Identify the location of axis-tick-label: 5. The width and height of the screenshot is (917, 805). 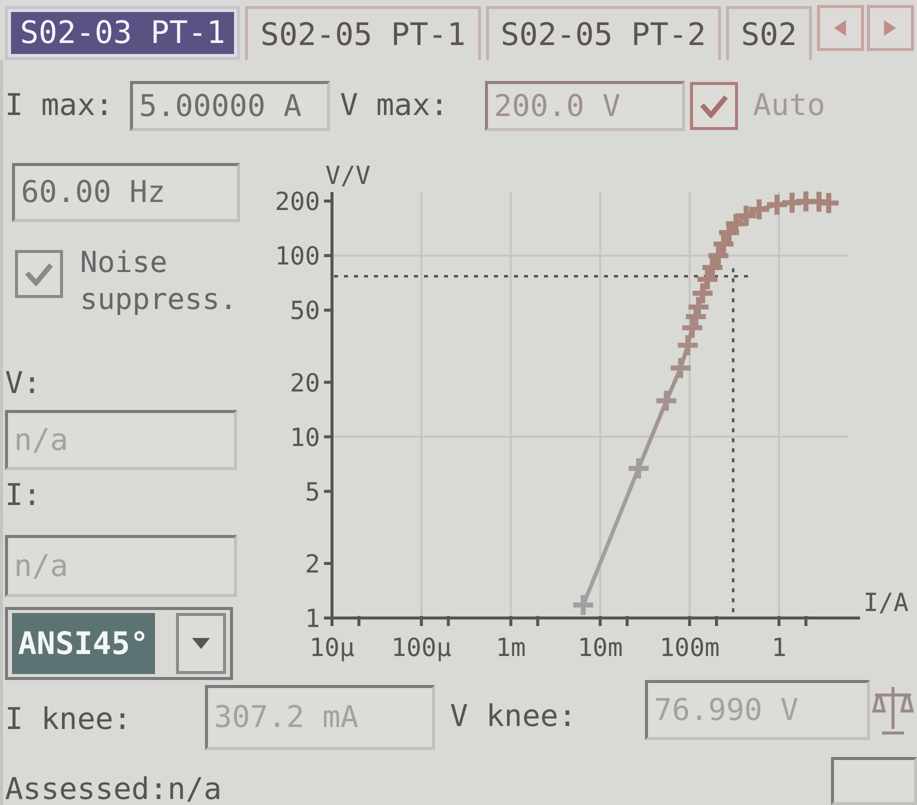
(312, 491).